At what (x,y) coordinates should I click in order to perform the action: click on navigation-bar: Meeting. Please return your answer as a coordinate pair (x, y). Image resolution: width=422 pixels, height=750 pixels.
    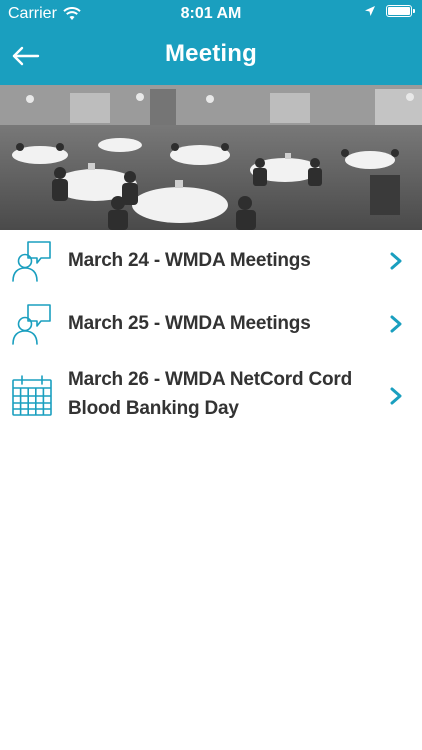
    Looking at the image, I should click on (211, 56).